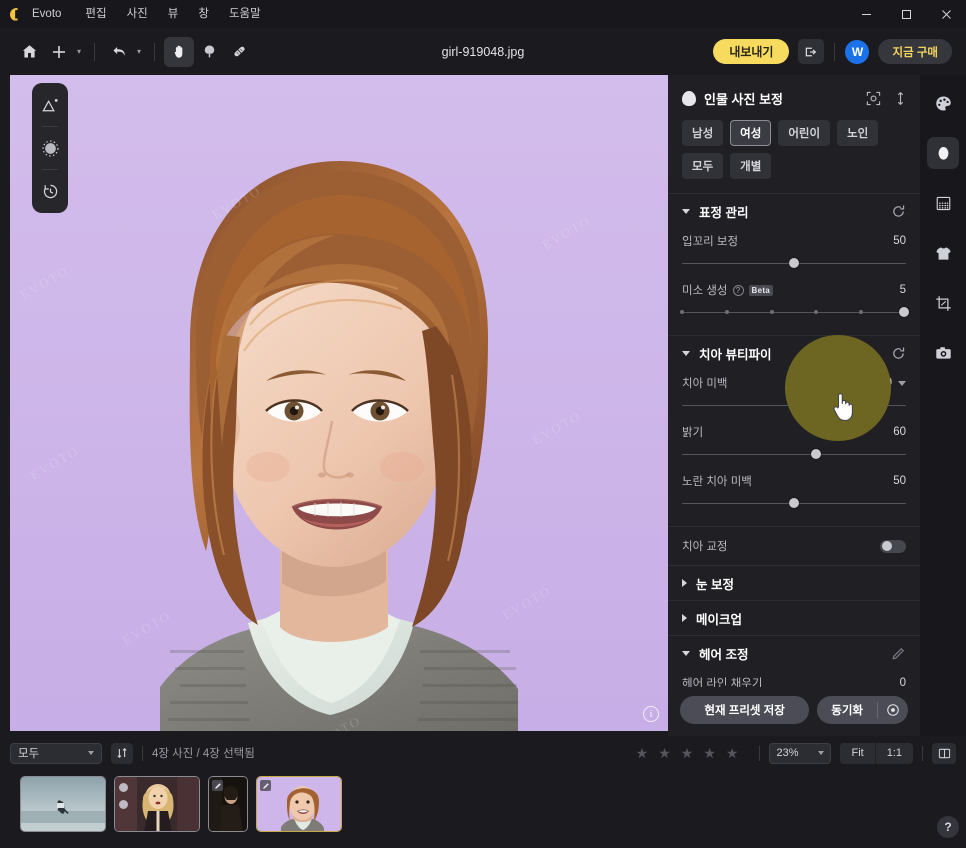 The height and width of the screenshot is (848, 966). I want to click on row-teeth-alignment: 치아 교정, so click(794, 546).